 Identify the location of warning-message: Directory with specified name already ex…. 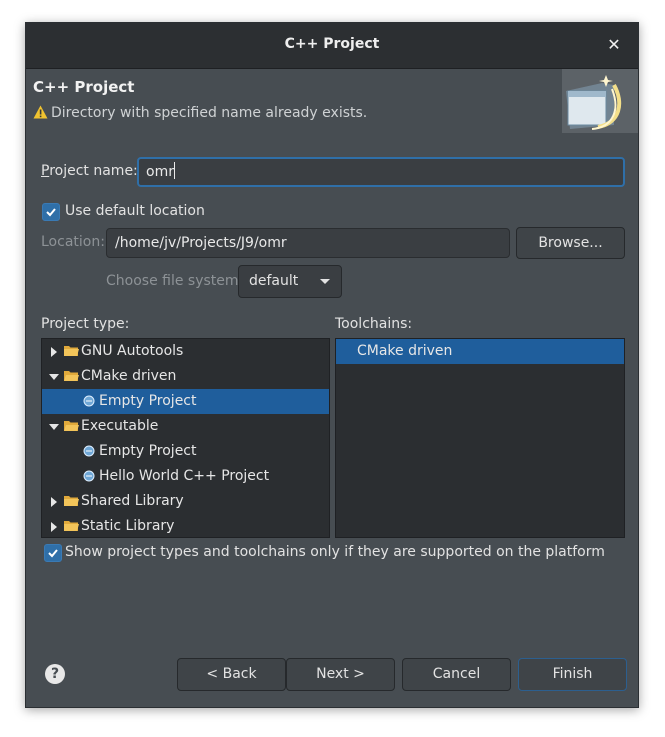
(200, 113).